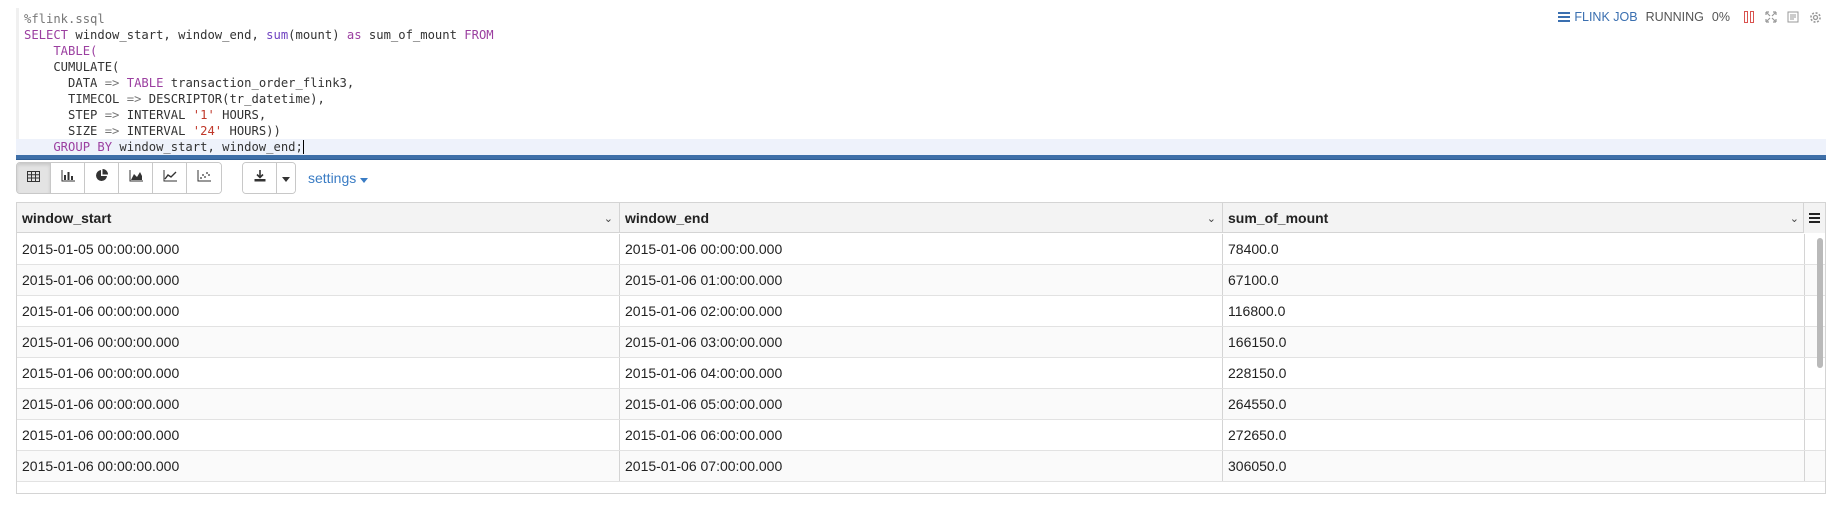 The image size is (1844, 514). Describe the element at coordinates (921, 147) in the screenshot. I see `code-line: GROUP BY window_start, window_end;` at that location.